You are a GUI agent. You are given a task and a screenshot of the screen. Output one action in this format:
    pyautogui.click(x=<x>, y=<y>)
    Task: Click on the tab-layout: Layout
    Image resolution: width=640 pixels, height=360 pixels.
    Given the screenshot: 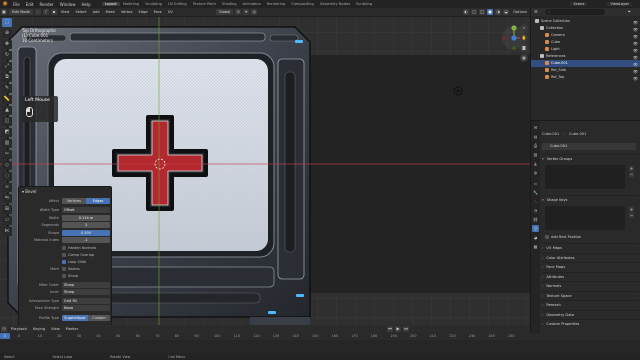 What is the action you would take?
    pyautogui.click(x=110, y=4)
    